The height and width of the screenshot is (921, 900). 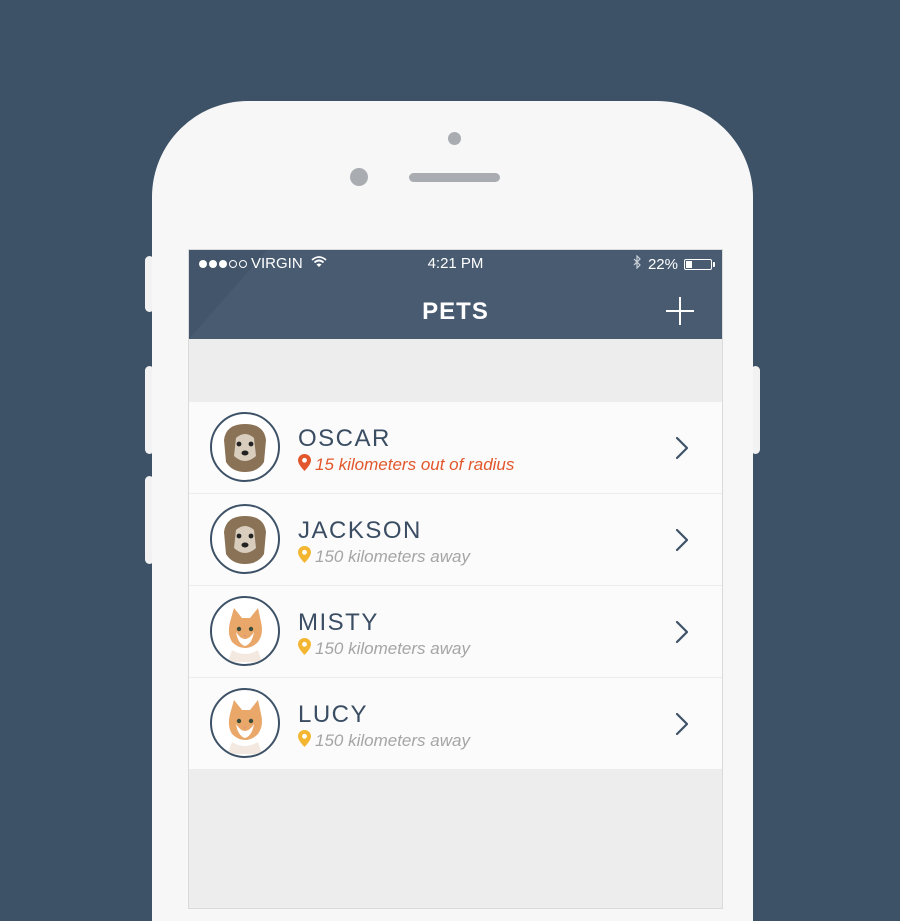 I want to click on pet-distance-text: 15 kilometers out of radius, so click(x=415, y=464).